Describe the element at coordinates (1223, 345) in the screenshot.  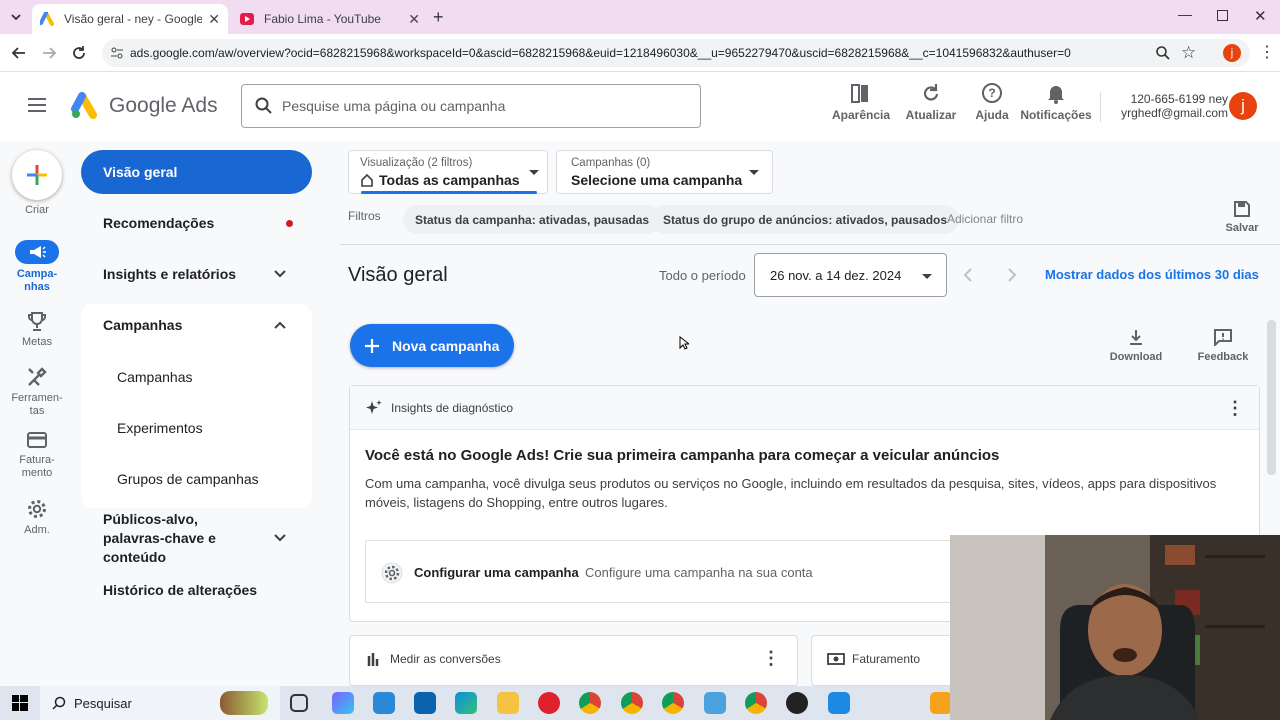
I see `feedback-button: Feedback` at that location.